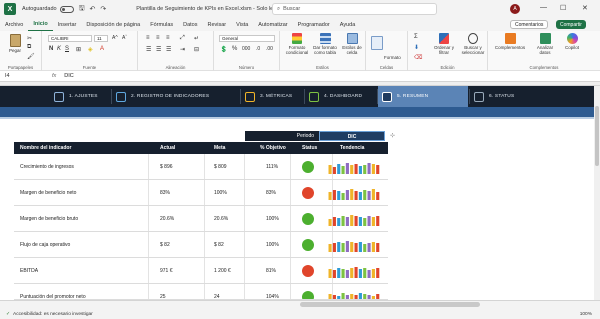  I want to click on underline-icon: S, so click(67, 49).